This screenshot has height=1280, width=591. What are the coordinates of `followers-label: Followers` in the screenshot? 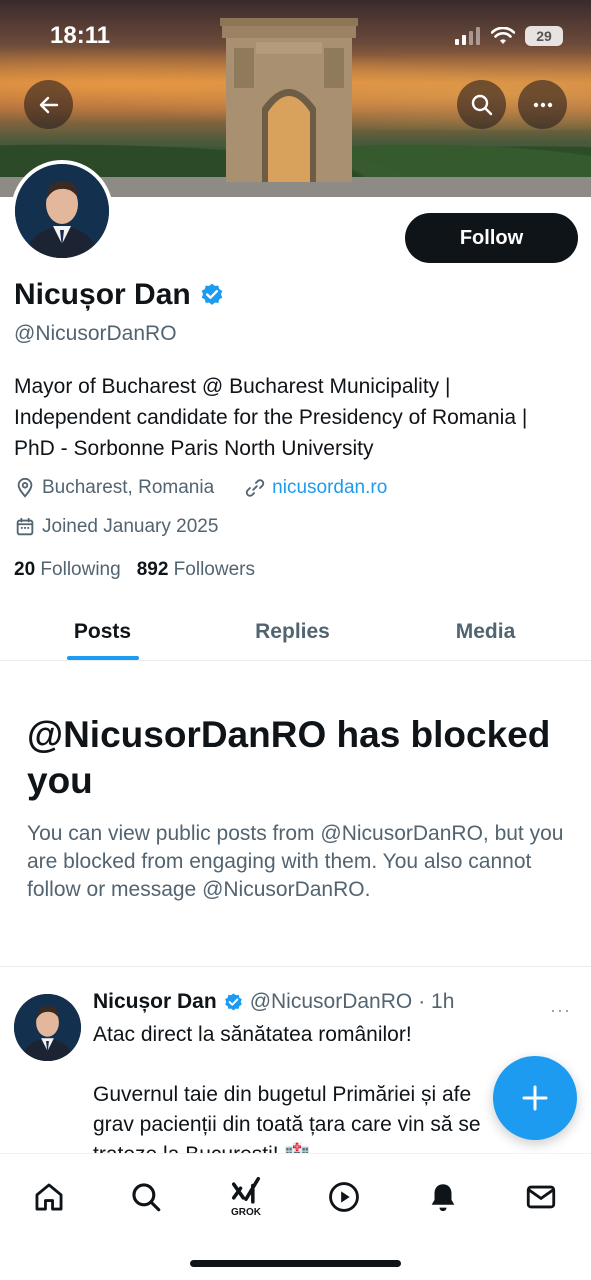 It's located at (214, 569).